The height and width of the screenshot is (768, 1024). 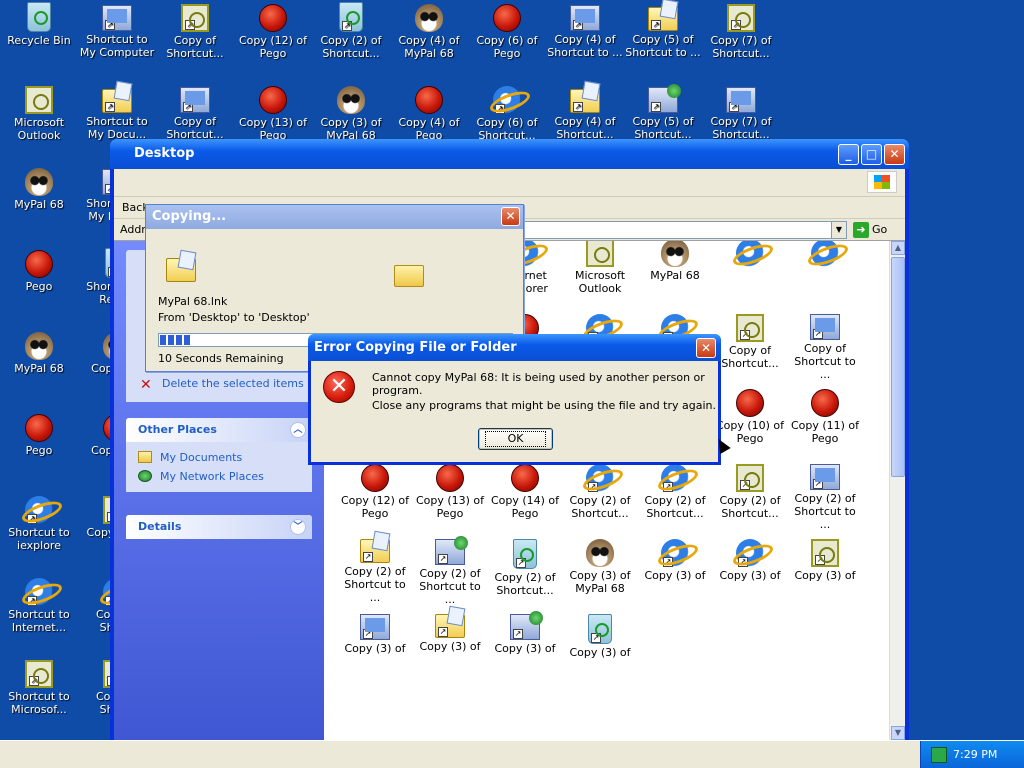 What do you see at coordinates (514, 347) in the screenshot?
I see `error-title-bar: Error Copying File or Folder ✕` at bounding box center [514, 347].